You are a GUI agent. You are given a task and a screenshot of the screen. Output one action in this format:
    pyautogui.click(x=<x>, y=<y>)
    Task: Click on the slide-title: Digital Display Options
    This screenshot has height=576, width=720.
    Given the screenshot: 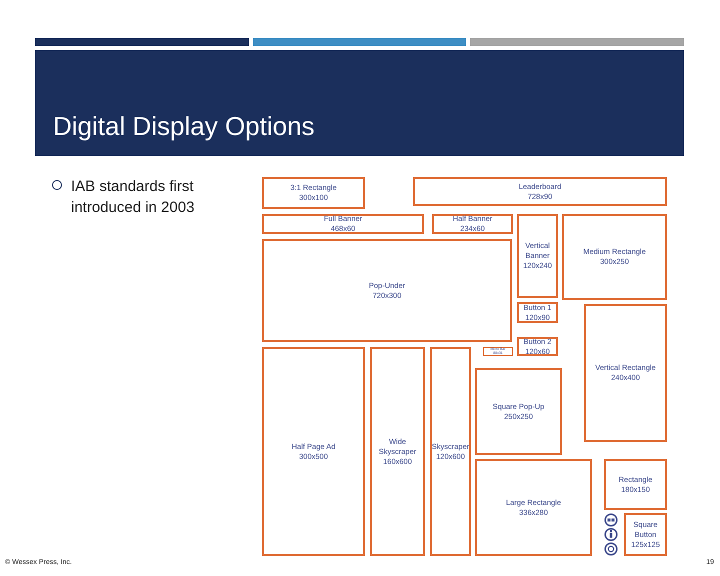 What is the action you would take?
    pyautogui.click(x=184, y=126)
    